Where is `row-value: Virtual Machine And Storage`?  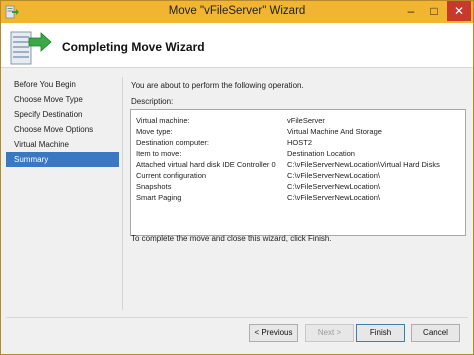
row-value: Virtual Machine And Storage is located at coordinates (334, 131).